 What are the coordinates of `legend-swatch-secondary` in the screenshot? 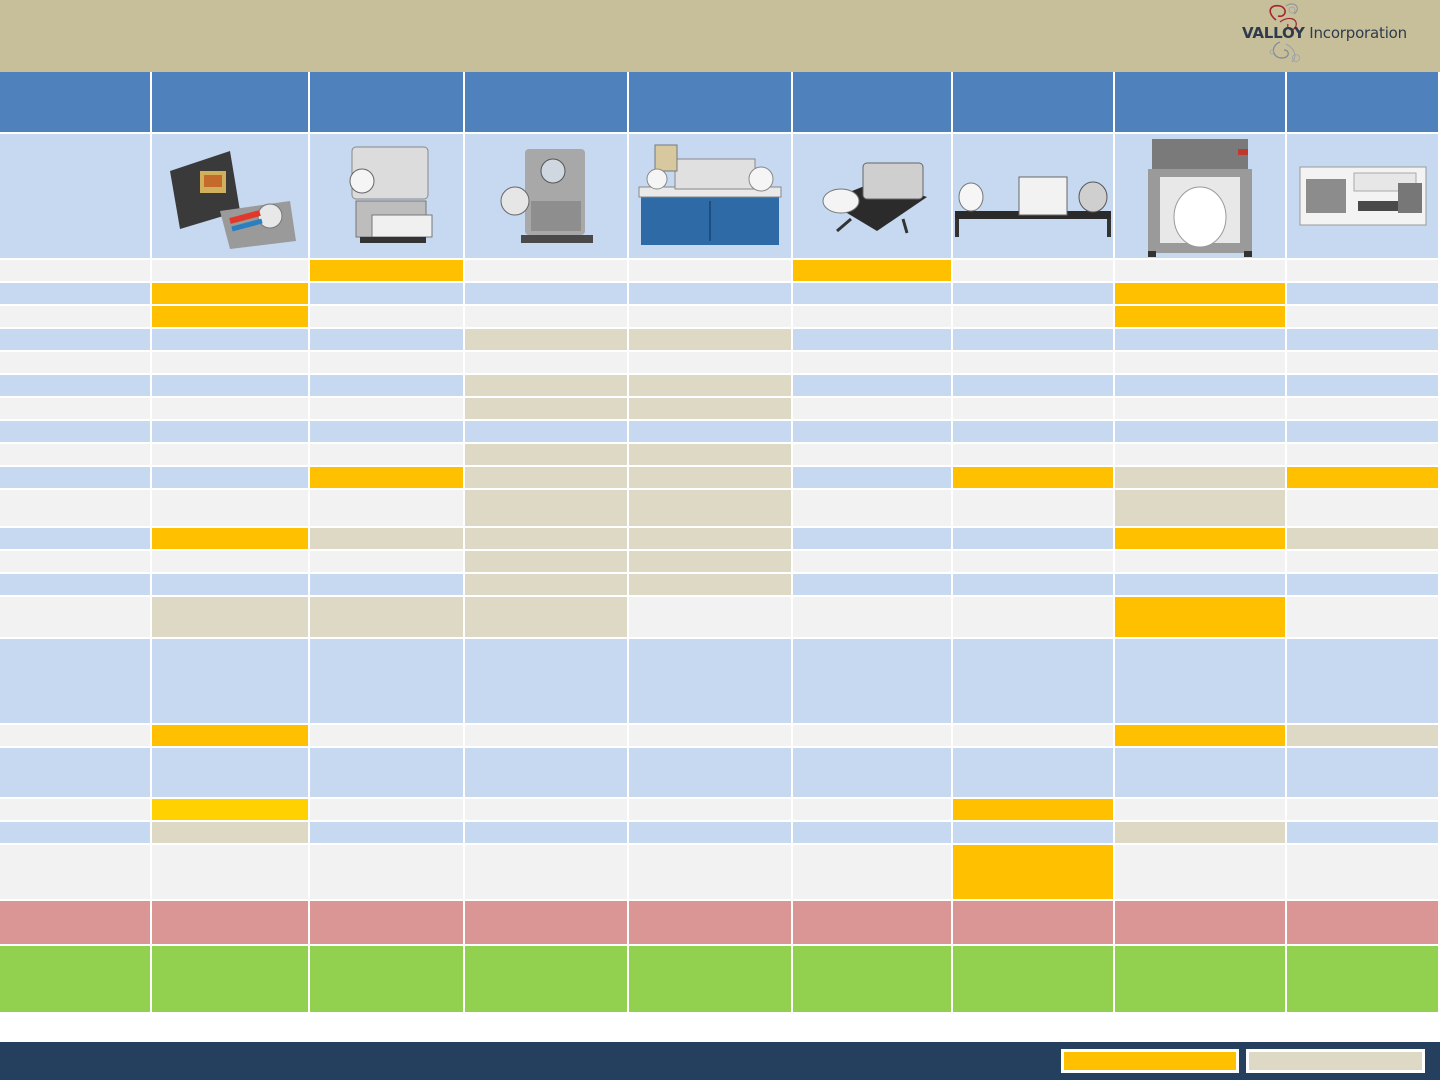 It's located at (1335, 1061).